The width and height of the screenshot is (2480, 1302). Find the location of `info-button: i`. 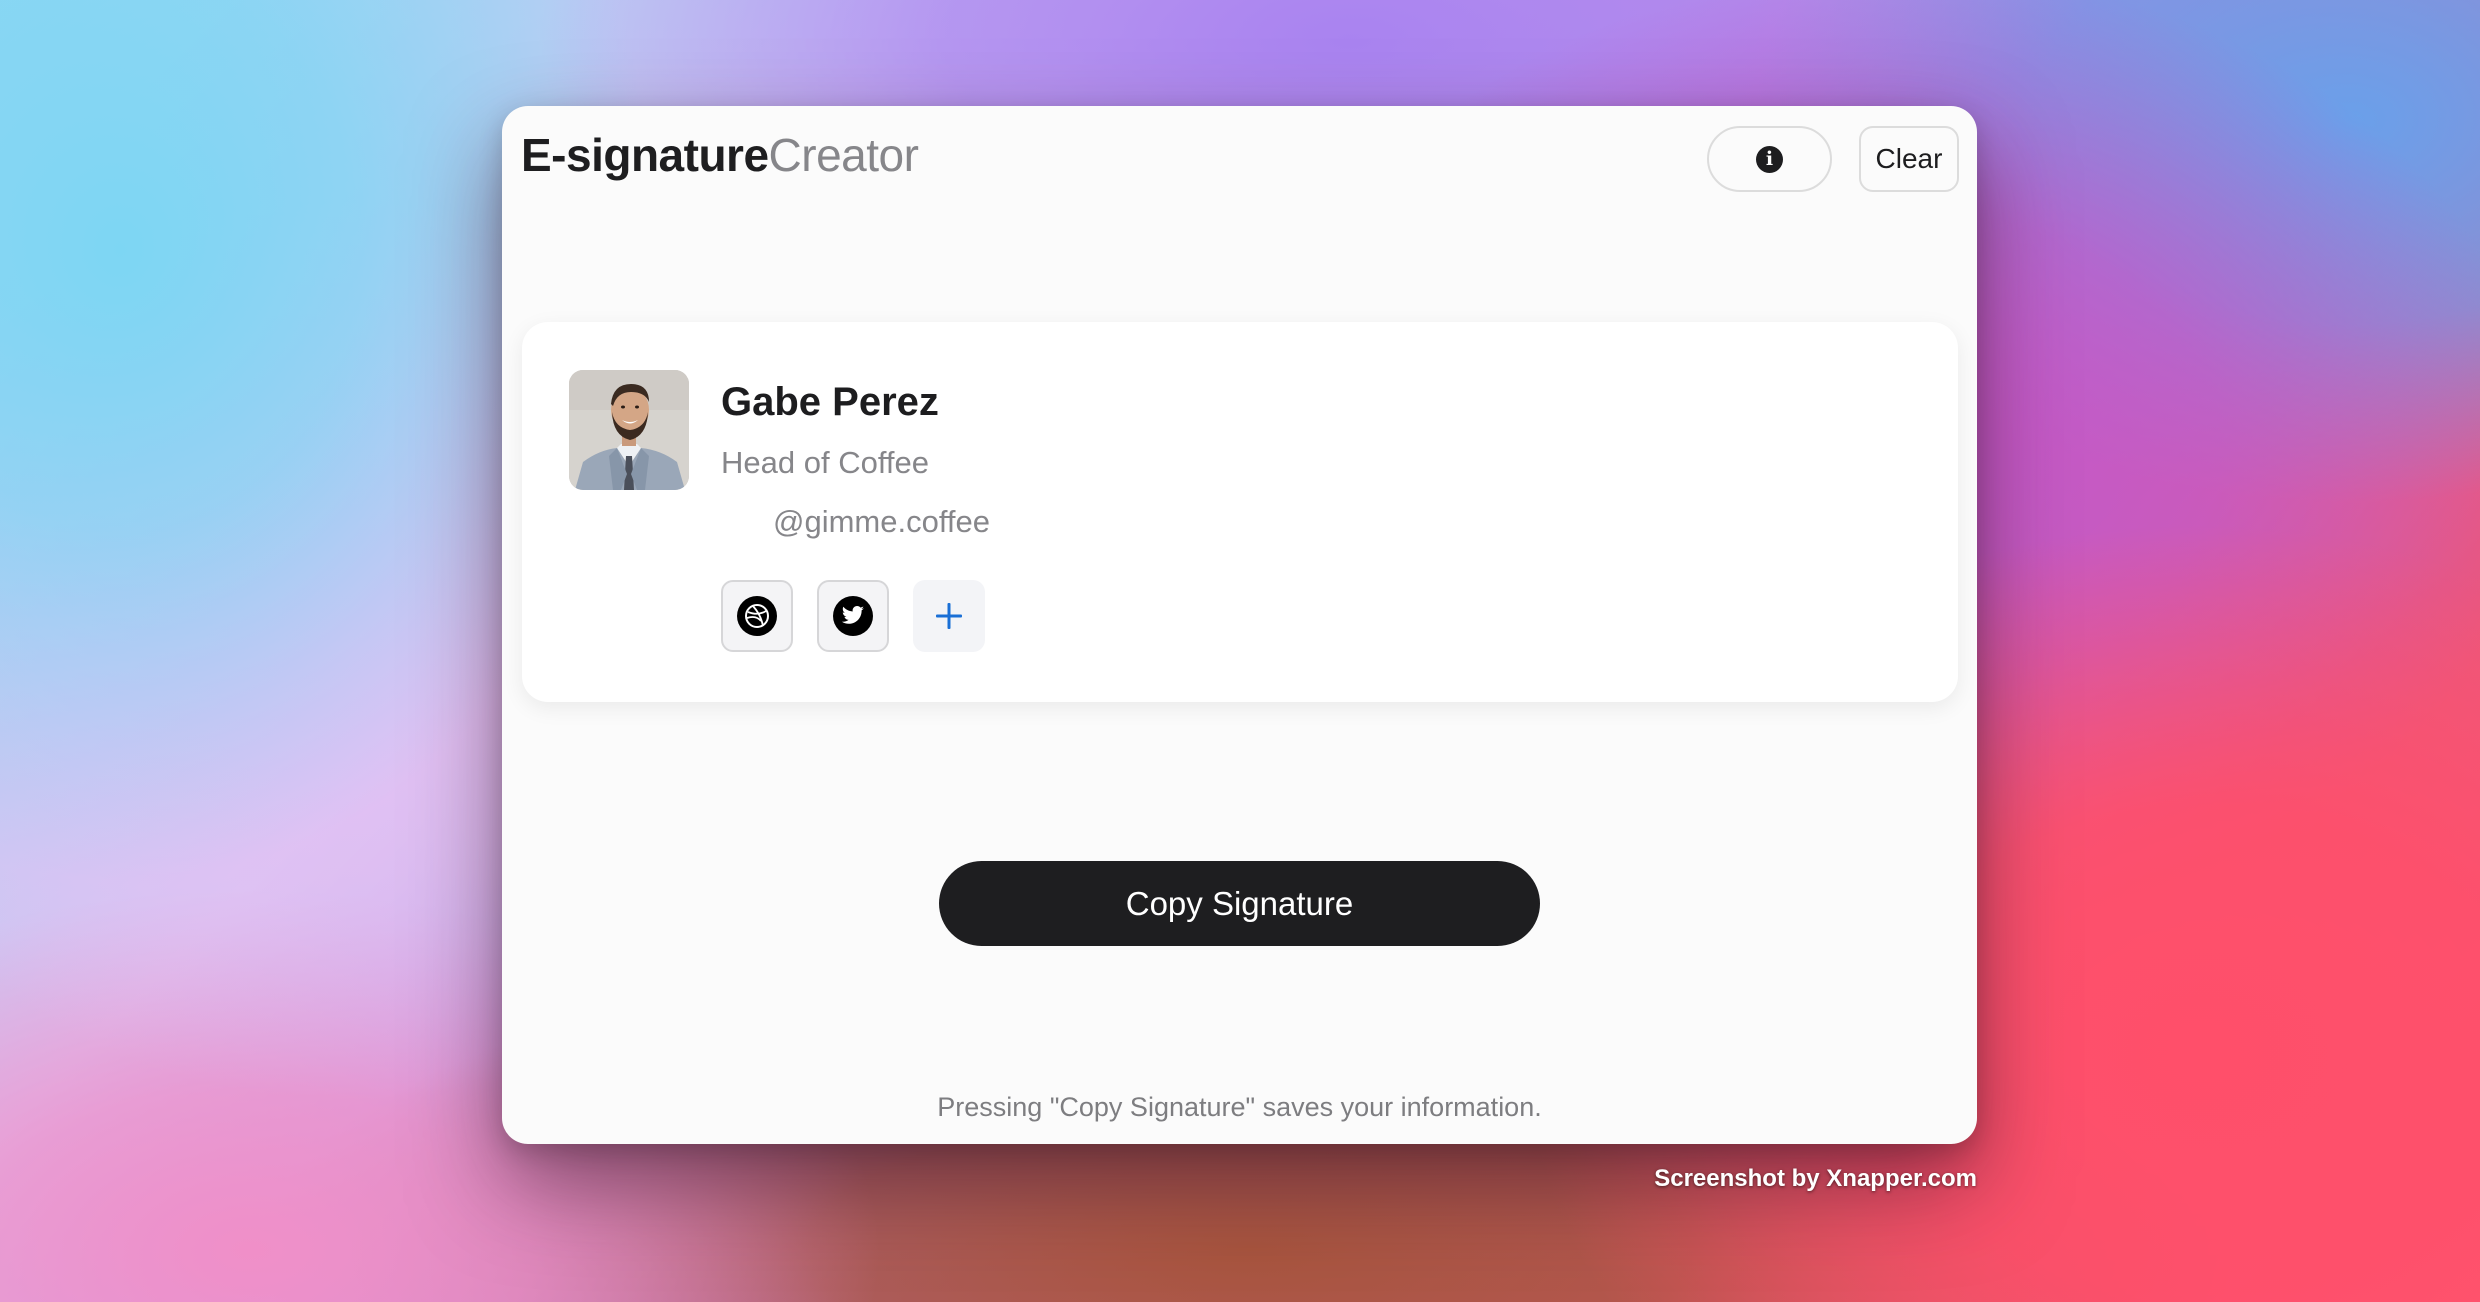

info-button: i is located at coordinates (1769, 159).